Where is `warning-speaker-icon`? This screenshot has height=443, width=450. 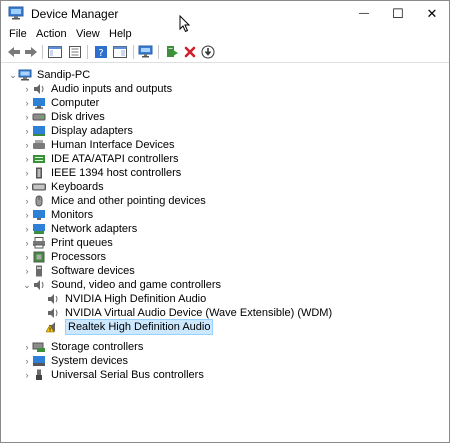
warning-speaker-icon is located at coordinates (53, 327).